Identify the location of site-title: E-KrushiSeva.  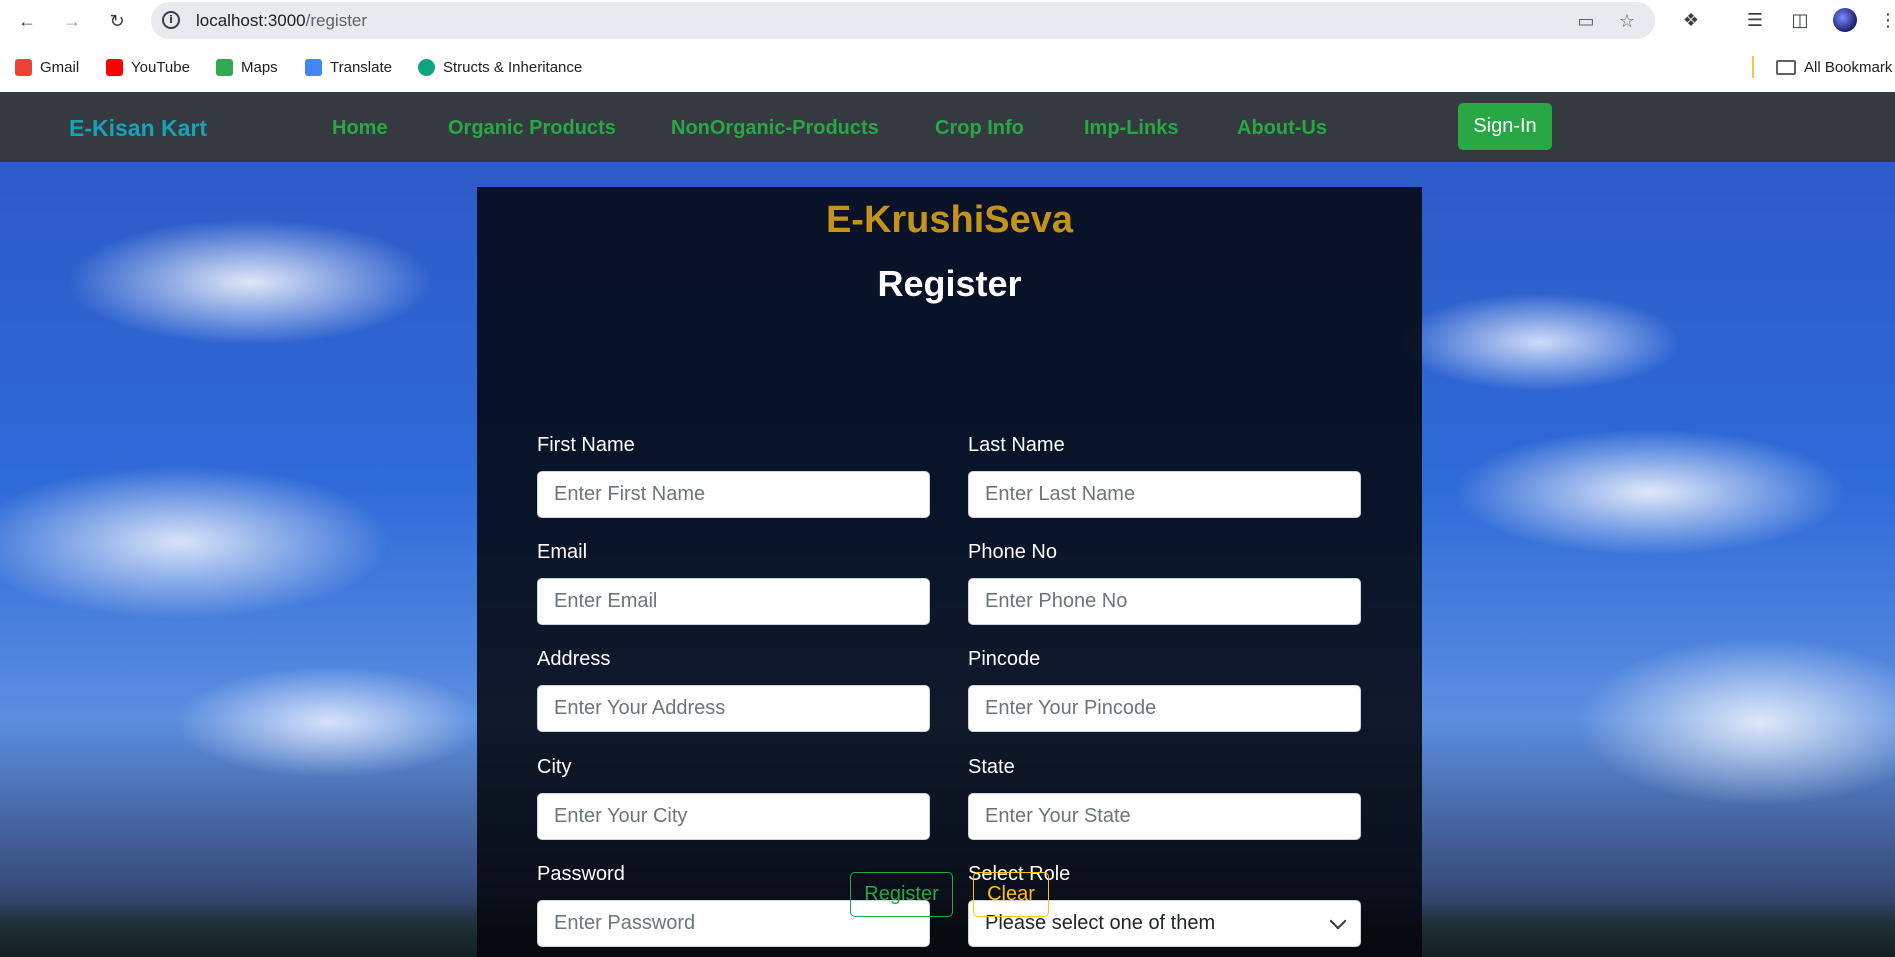
(949, 220).